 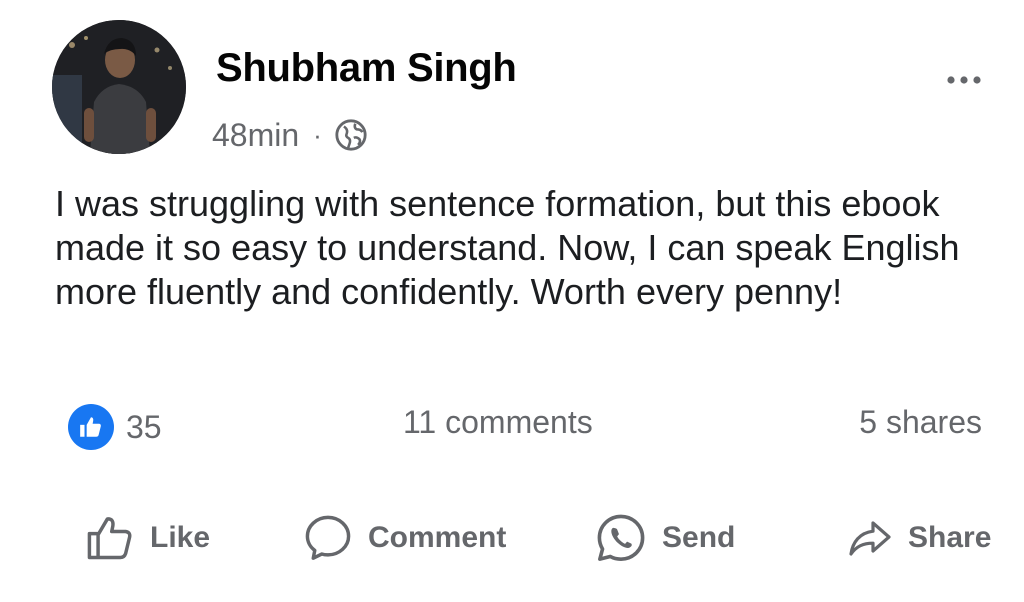 I want to click on like-label: Like, so click(x=180, y=537).